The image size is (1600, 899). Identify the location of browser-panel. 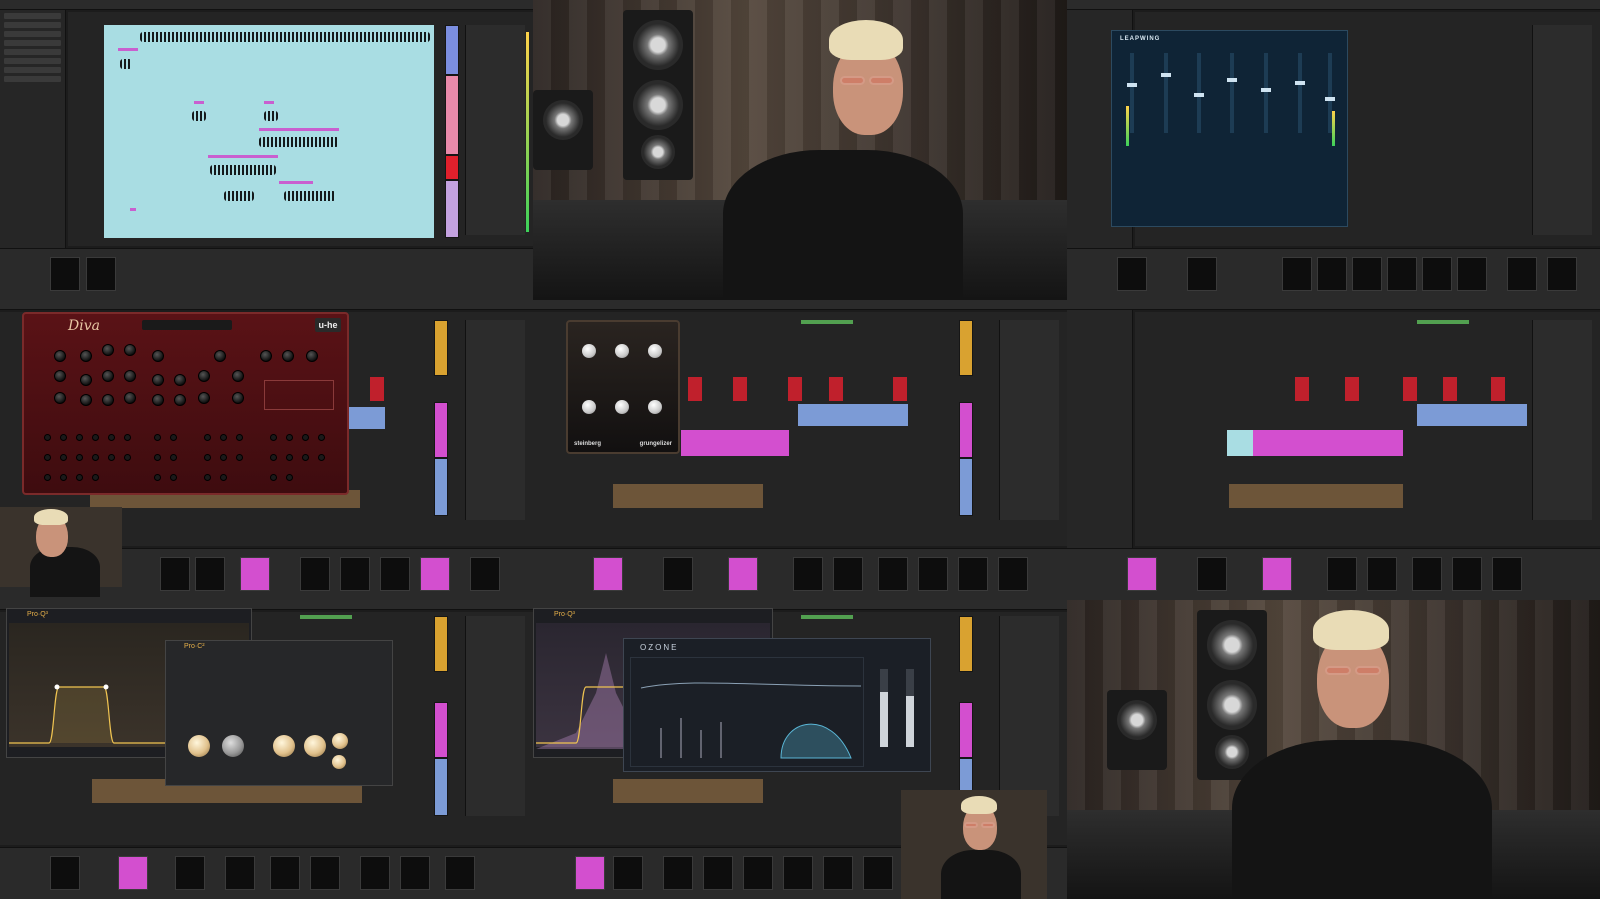
(33, 129).